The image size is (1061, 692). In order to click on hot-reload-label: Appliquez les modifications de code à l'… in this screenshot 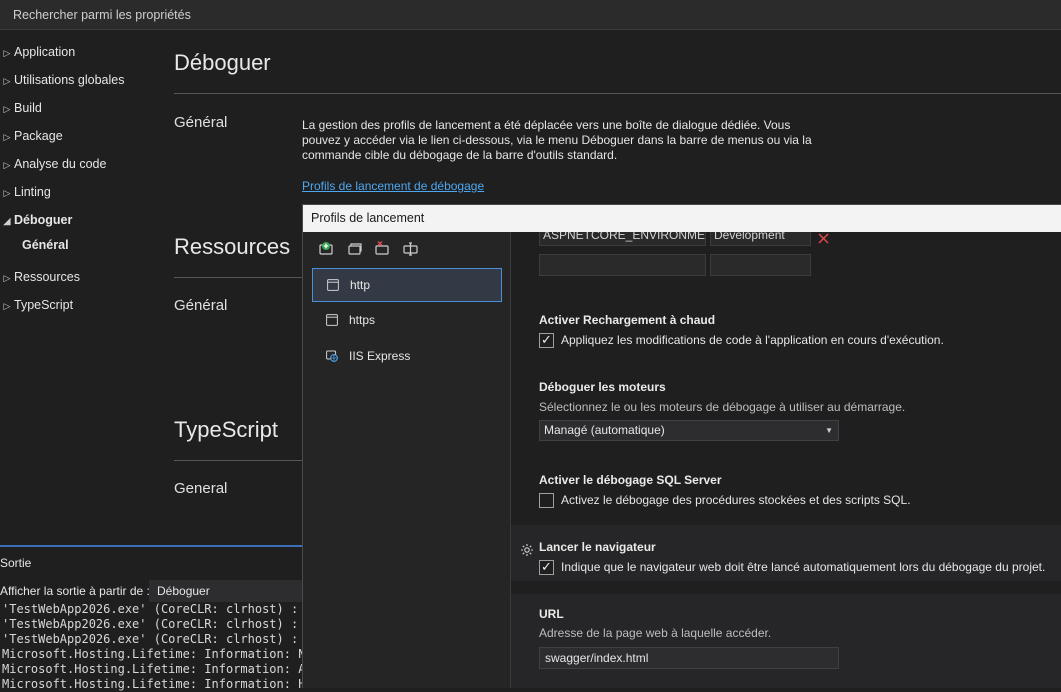, I will do `click(752, 340)`.